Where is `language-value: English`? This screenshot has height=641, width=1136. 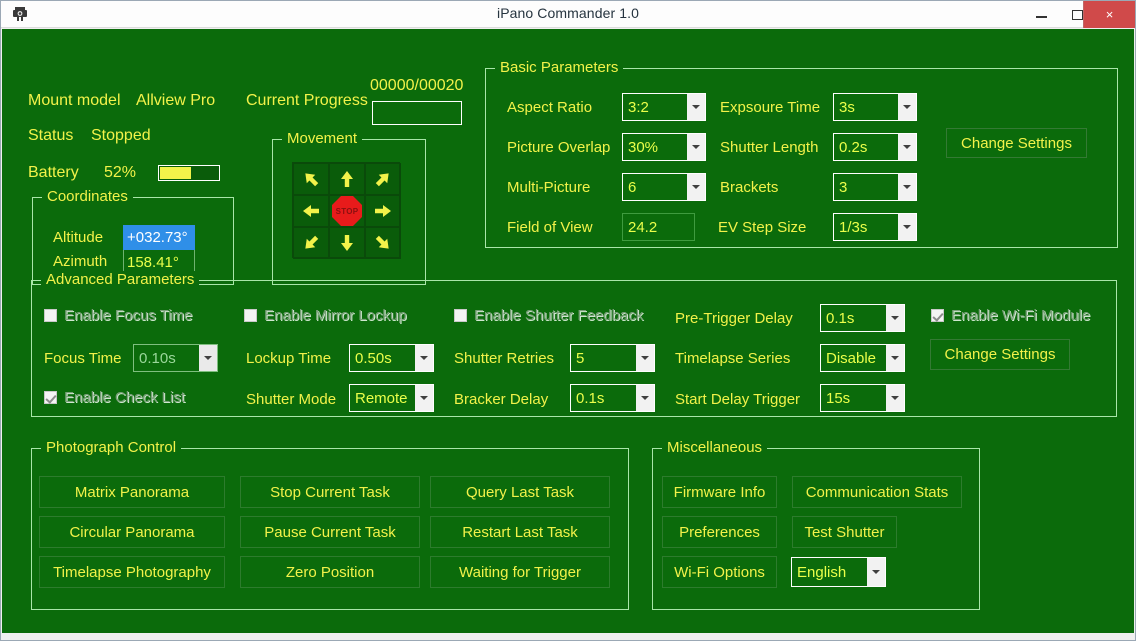
language-value: English is located at coordinates (822, 572).